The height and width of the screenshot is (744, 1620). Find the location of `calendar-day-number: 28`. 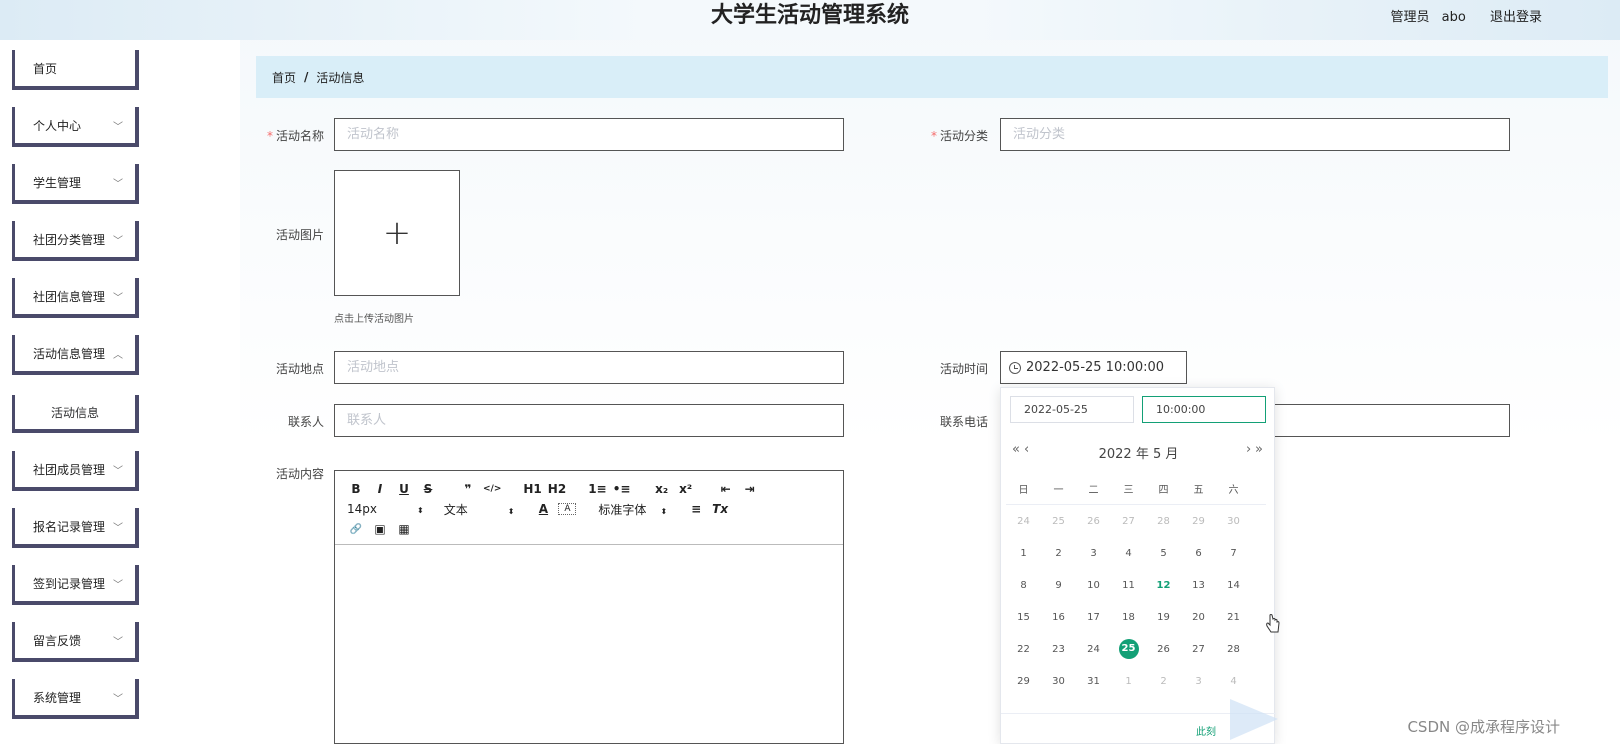

calendar-day-number: 28 is located at coordinates (1163, 521).